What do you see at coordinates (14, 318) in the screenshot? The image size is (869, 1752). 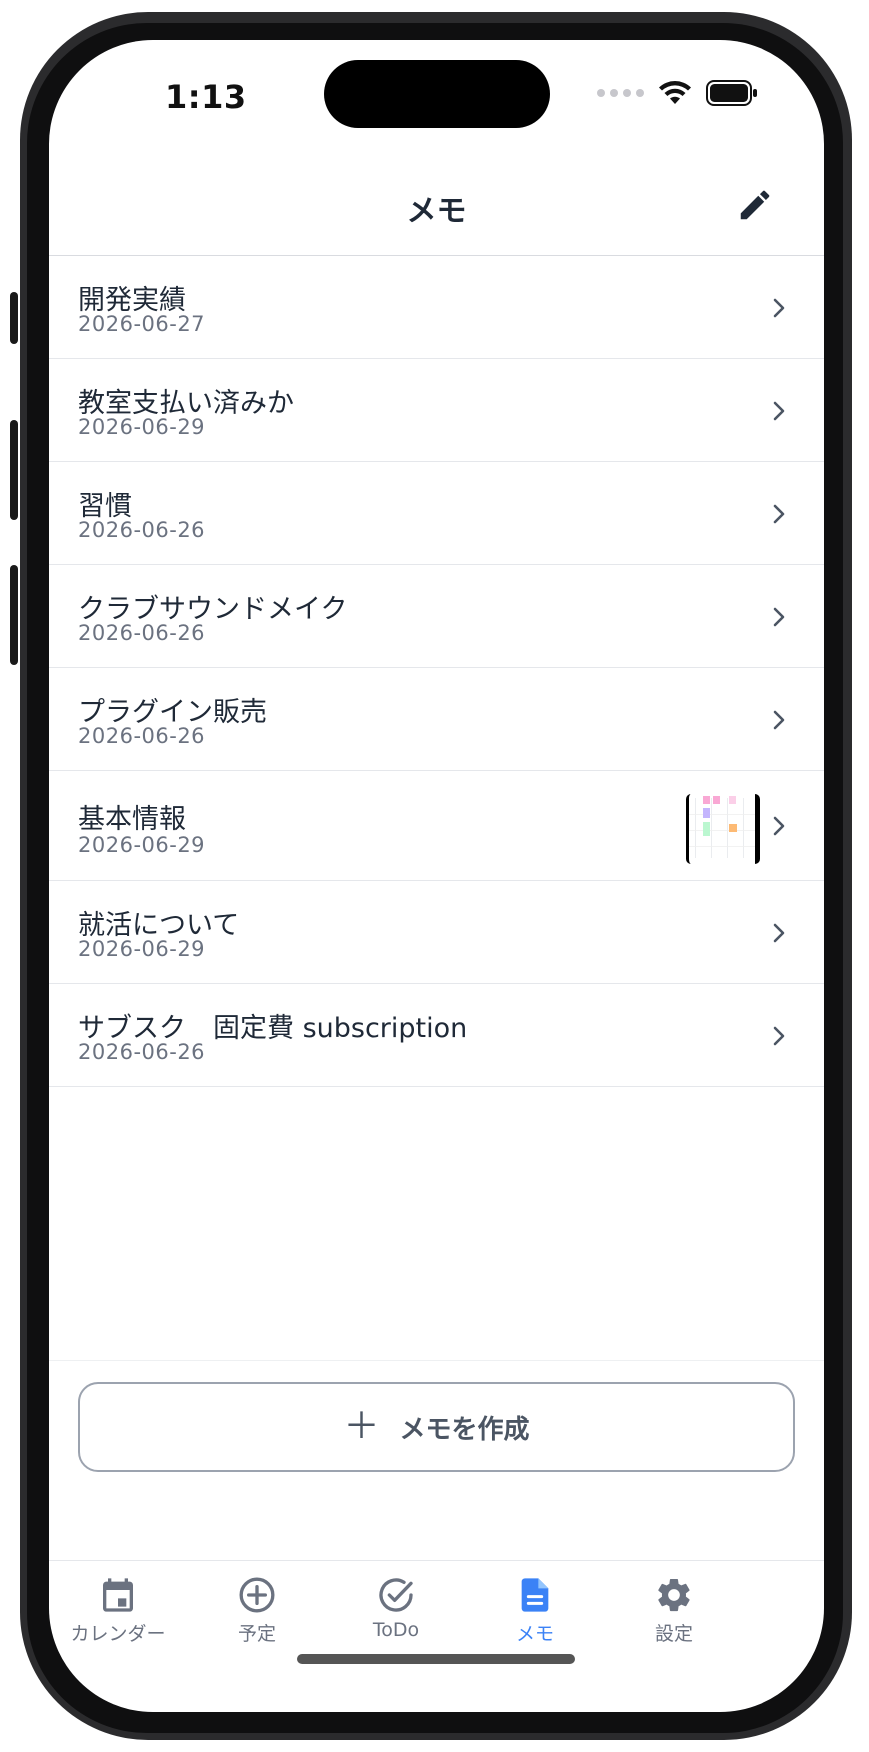 I see `action-button` at bounding box center [14, 318].